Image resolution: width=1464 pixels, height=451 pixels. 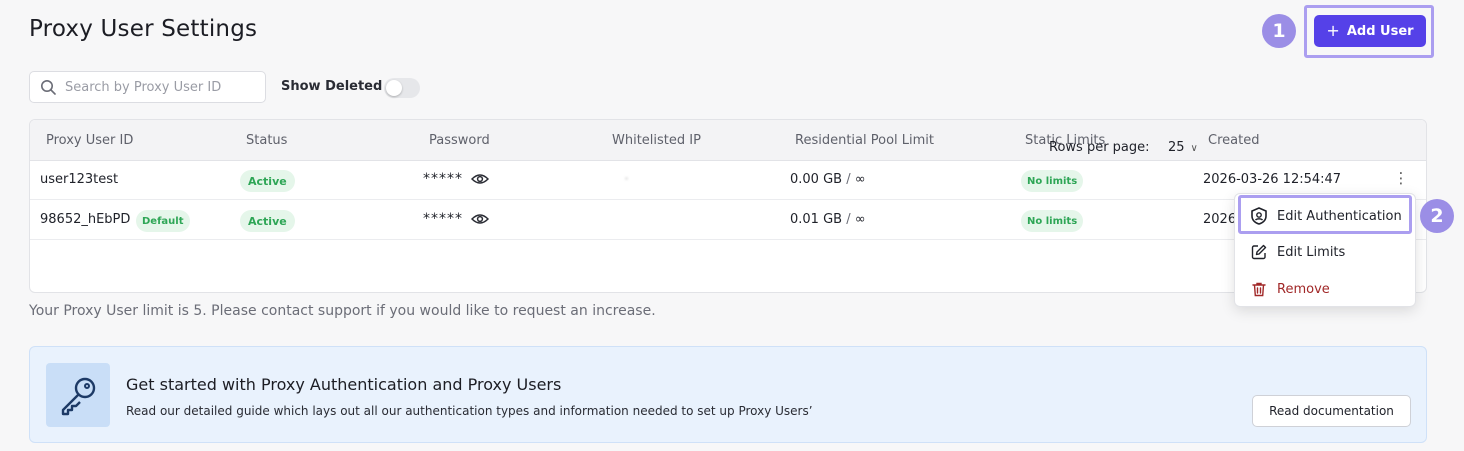 What do you see at coordinates (1099, 147) in the screenshot?
I see `rows-per-page-label: Rows per page:` at bounding box center [1099, 147].